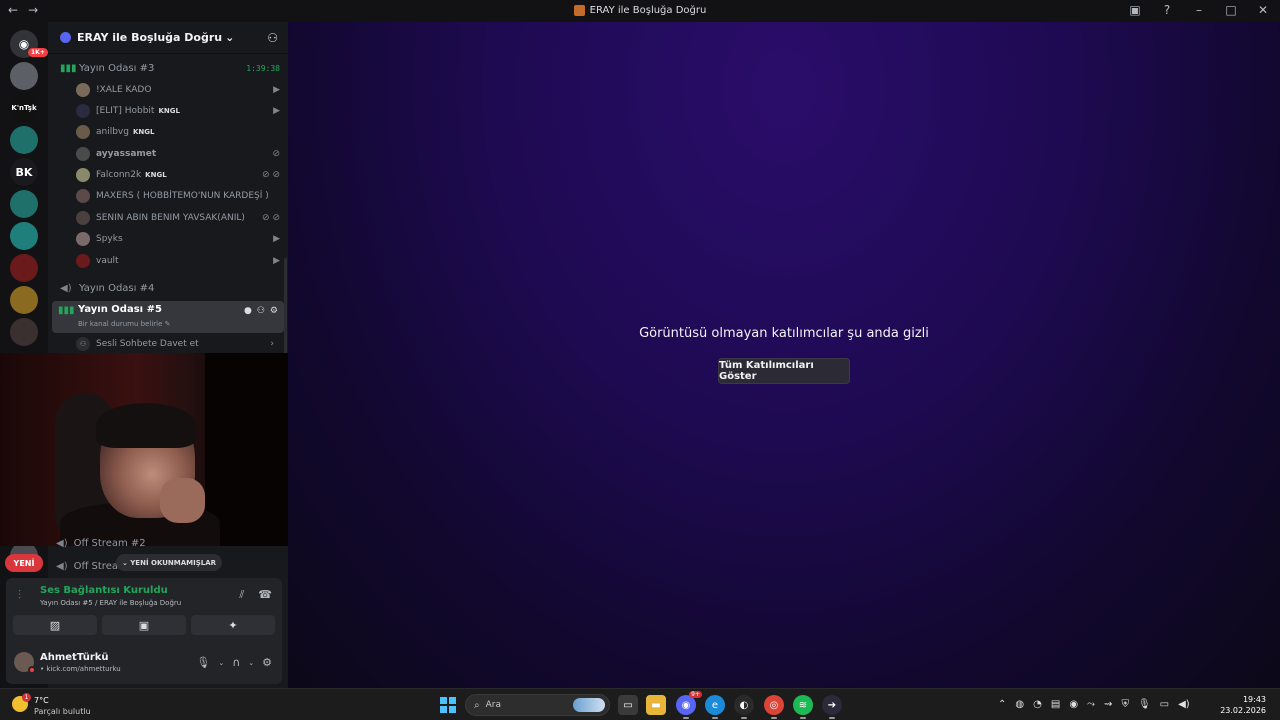  Describe the element at coordinates (1167, 10) in the screenshot. I see `help-icon: ?` at that location.